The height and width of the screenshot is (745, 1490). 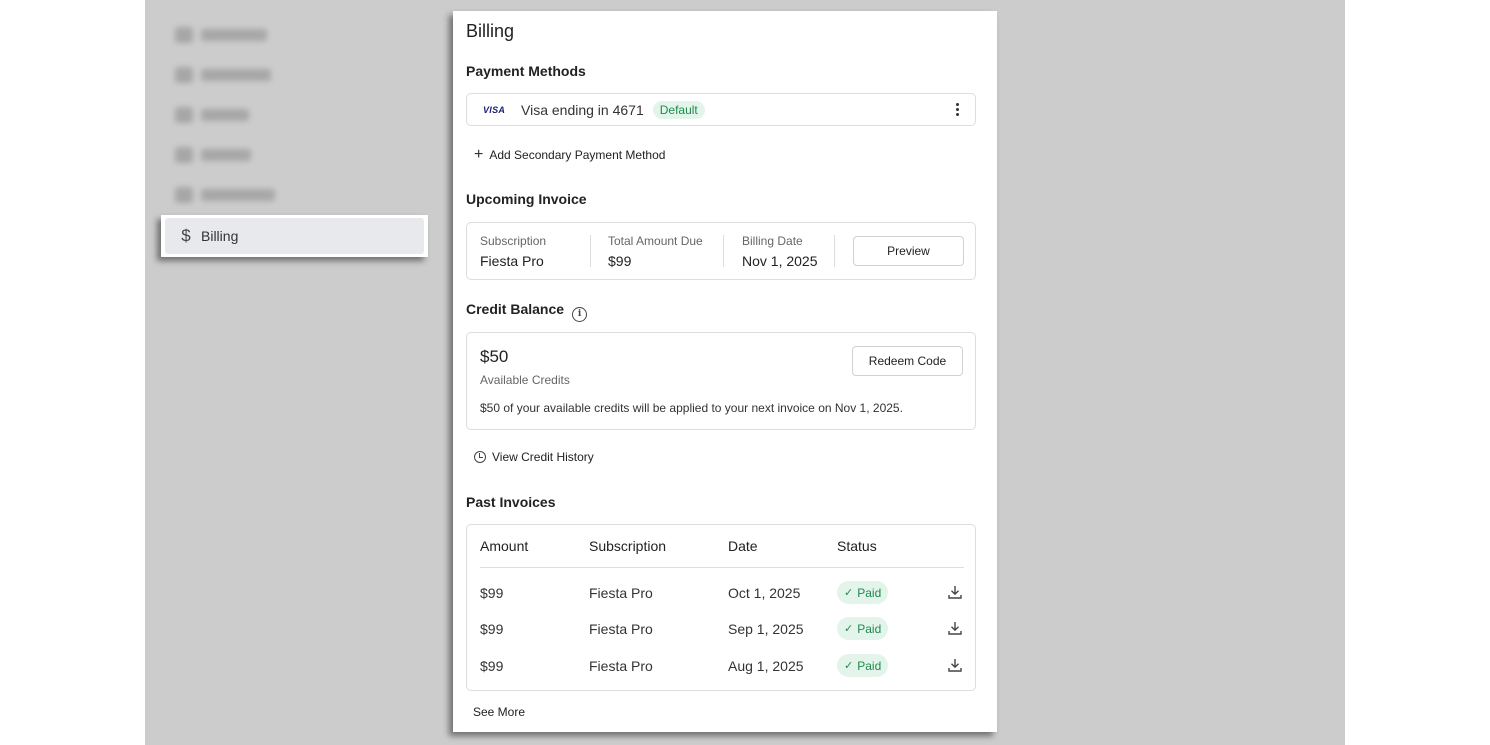 What do you see at coordinates (766, 629) in the screenshot?
I see `cell-date: Sep 1, 2025` at bounding box center [766, 629].